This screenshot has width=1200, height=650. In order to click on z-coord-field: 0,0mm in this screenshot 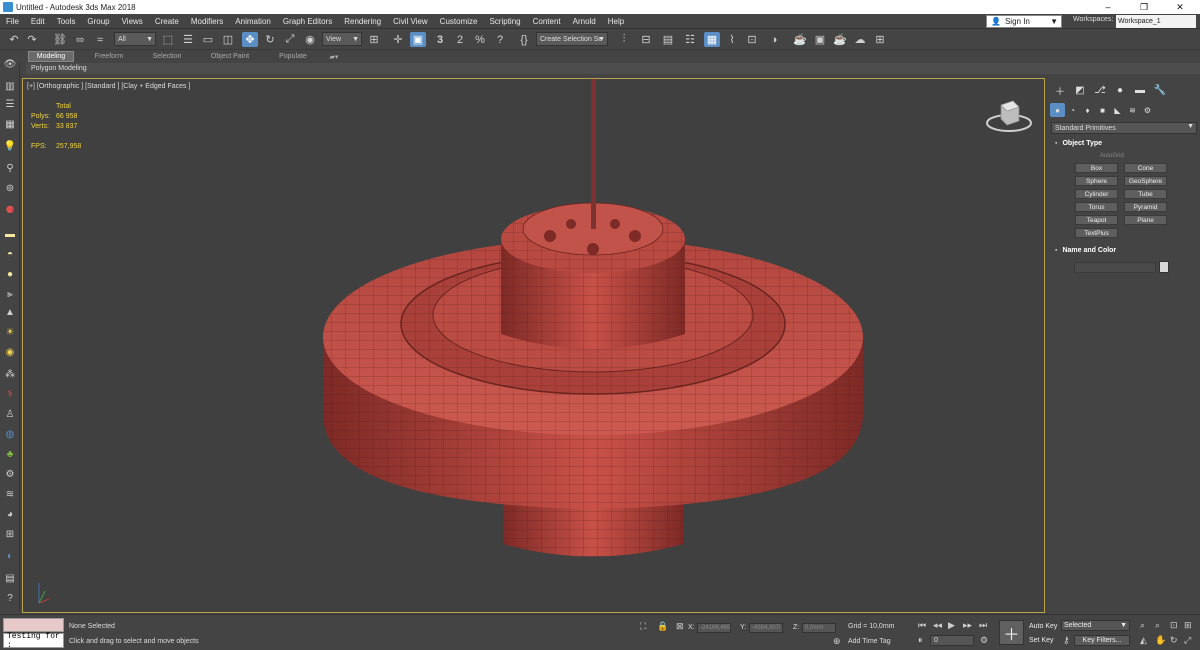, I will do `click(819, 628)`.